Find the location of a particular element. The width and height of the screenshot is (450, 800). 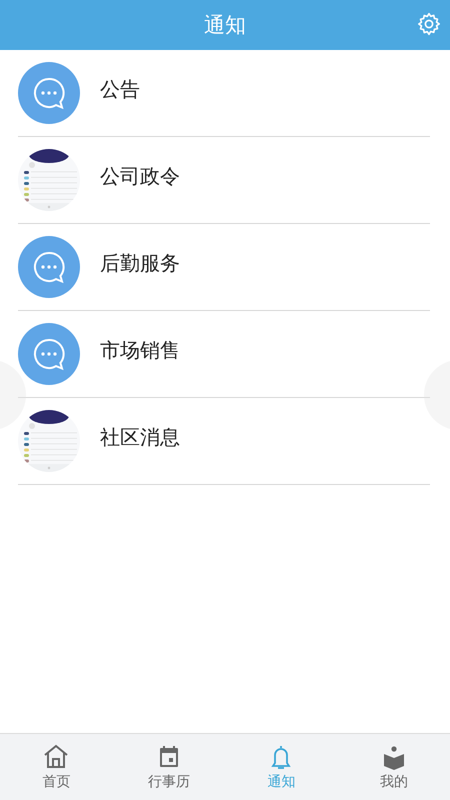

settings-icon is located at coordinates (429, 24).